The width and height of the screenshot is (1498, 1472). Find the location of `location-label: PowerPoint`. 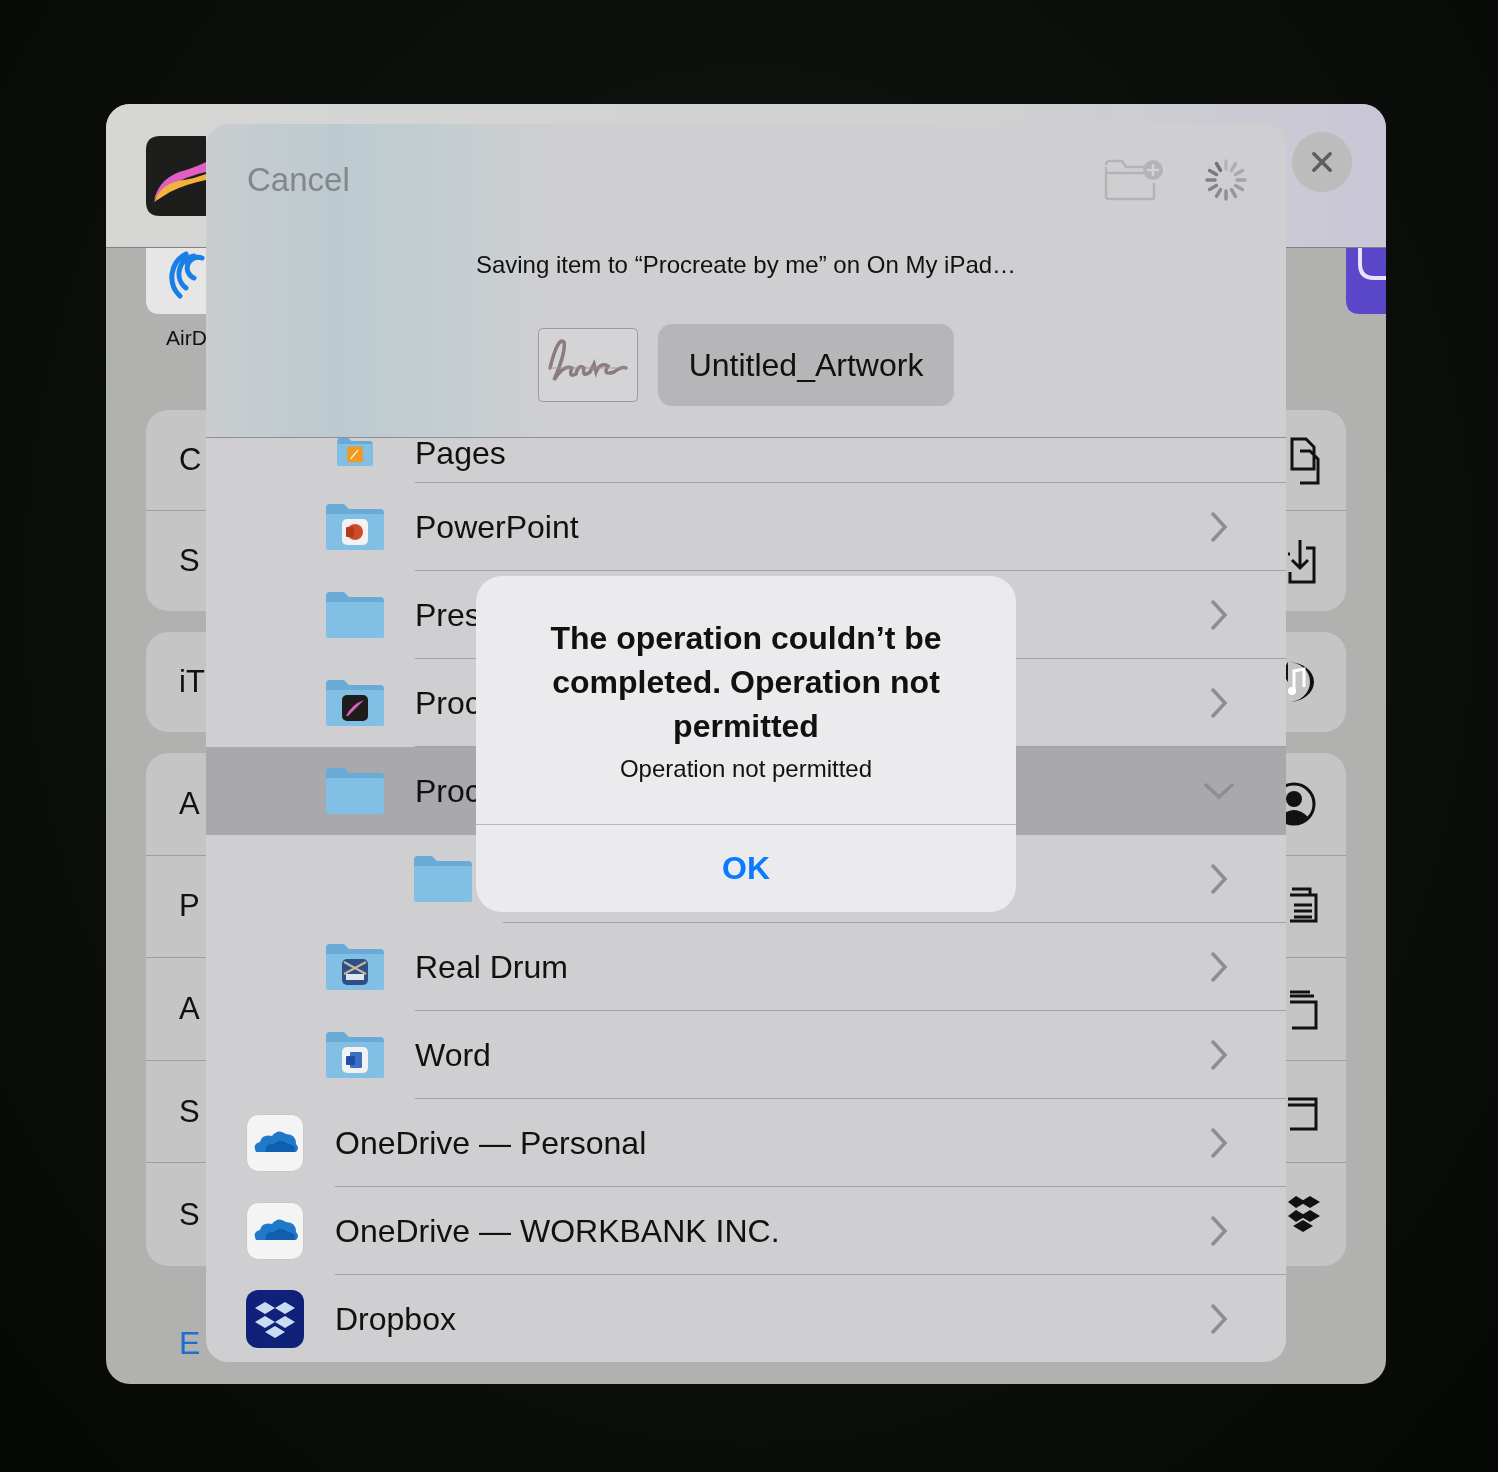

location-label: PowerPoint is located at coordinates (497, 527).